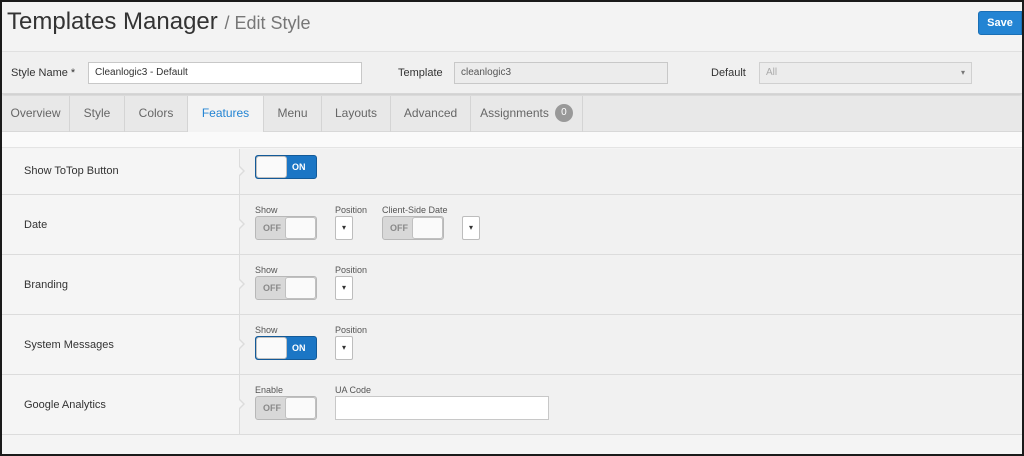 The image size is (1024, 456). I want to click on style-name-label: Style Name *, so click(43, 73).